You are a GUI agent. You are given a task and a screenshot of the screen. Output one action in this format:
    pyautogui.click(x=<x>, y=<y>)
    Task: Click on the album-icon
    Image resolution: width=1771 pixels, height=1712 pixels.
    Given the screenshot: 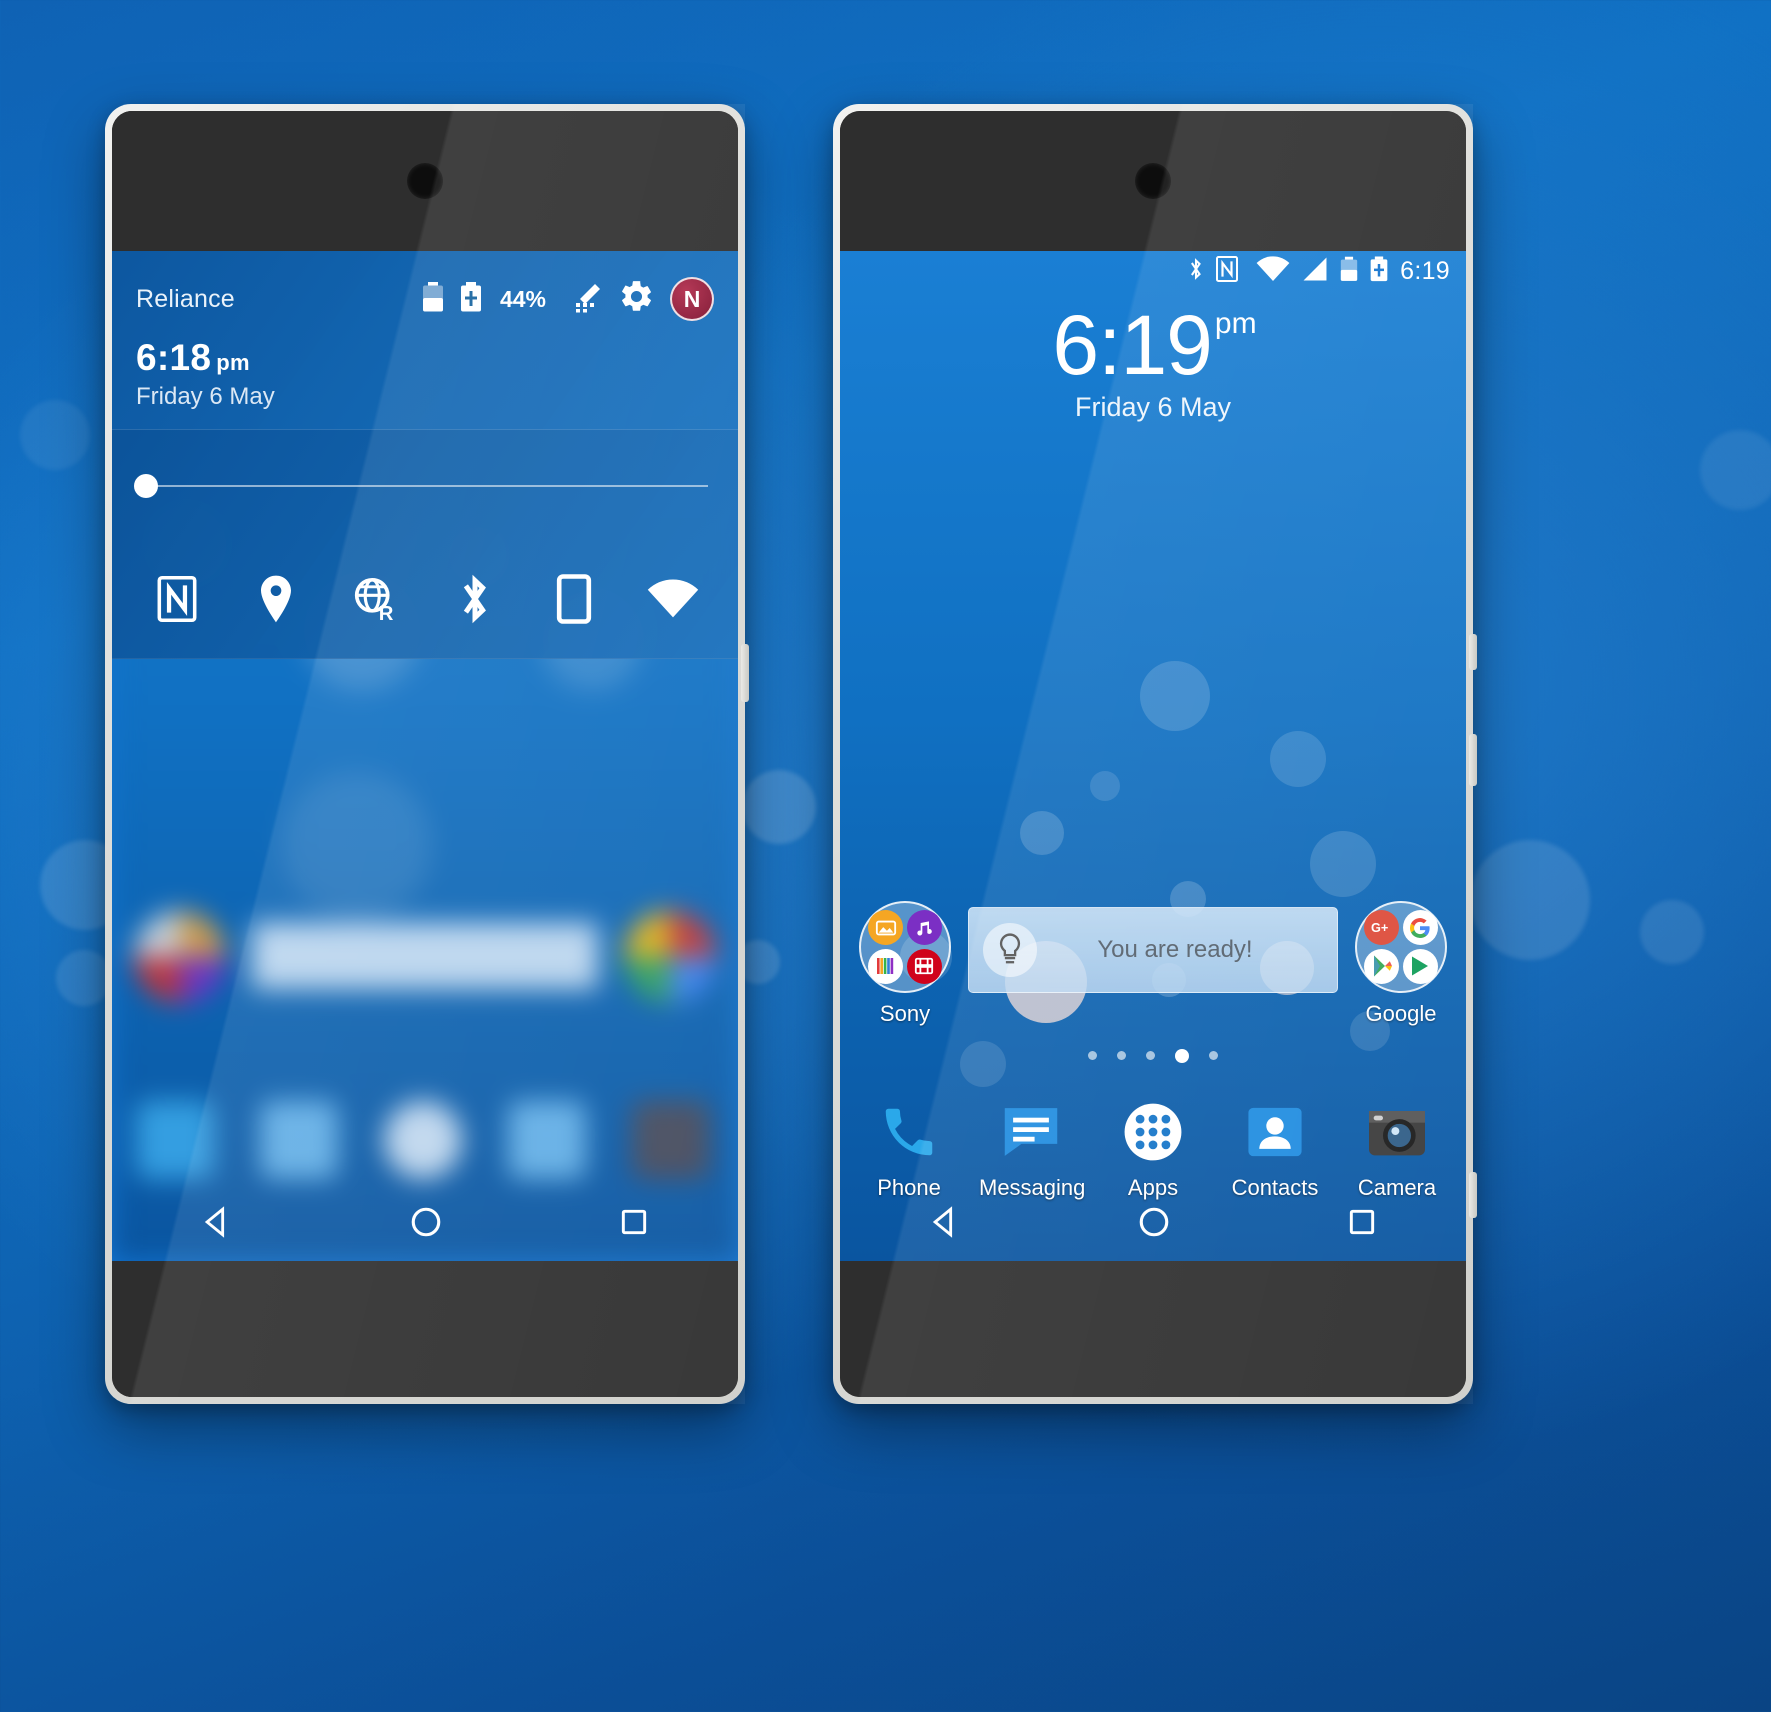 What is the action you would take?
    pyautogui.click(x=885, y=927)
    